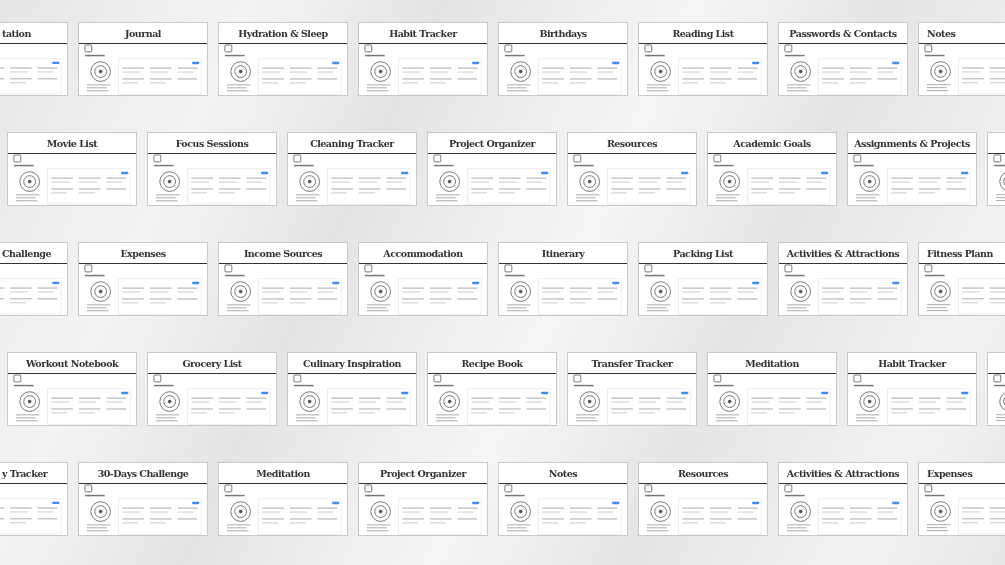 The image size is (1005, 565). I want to click on card-title: Accommodation, so click(423, 253).